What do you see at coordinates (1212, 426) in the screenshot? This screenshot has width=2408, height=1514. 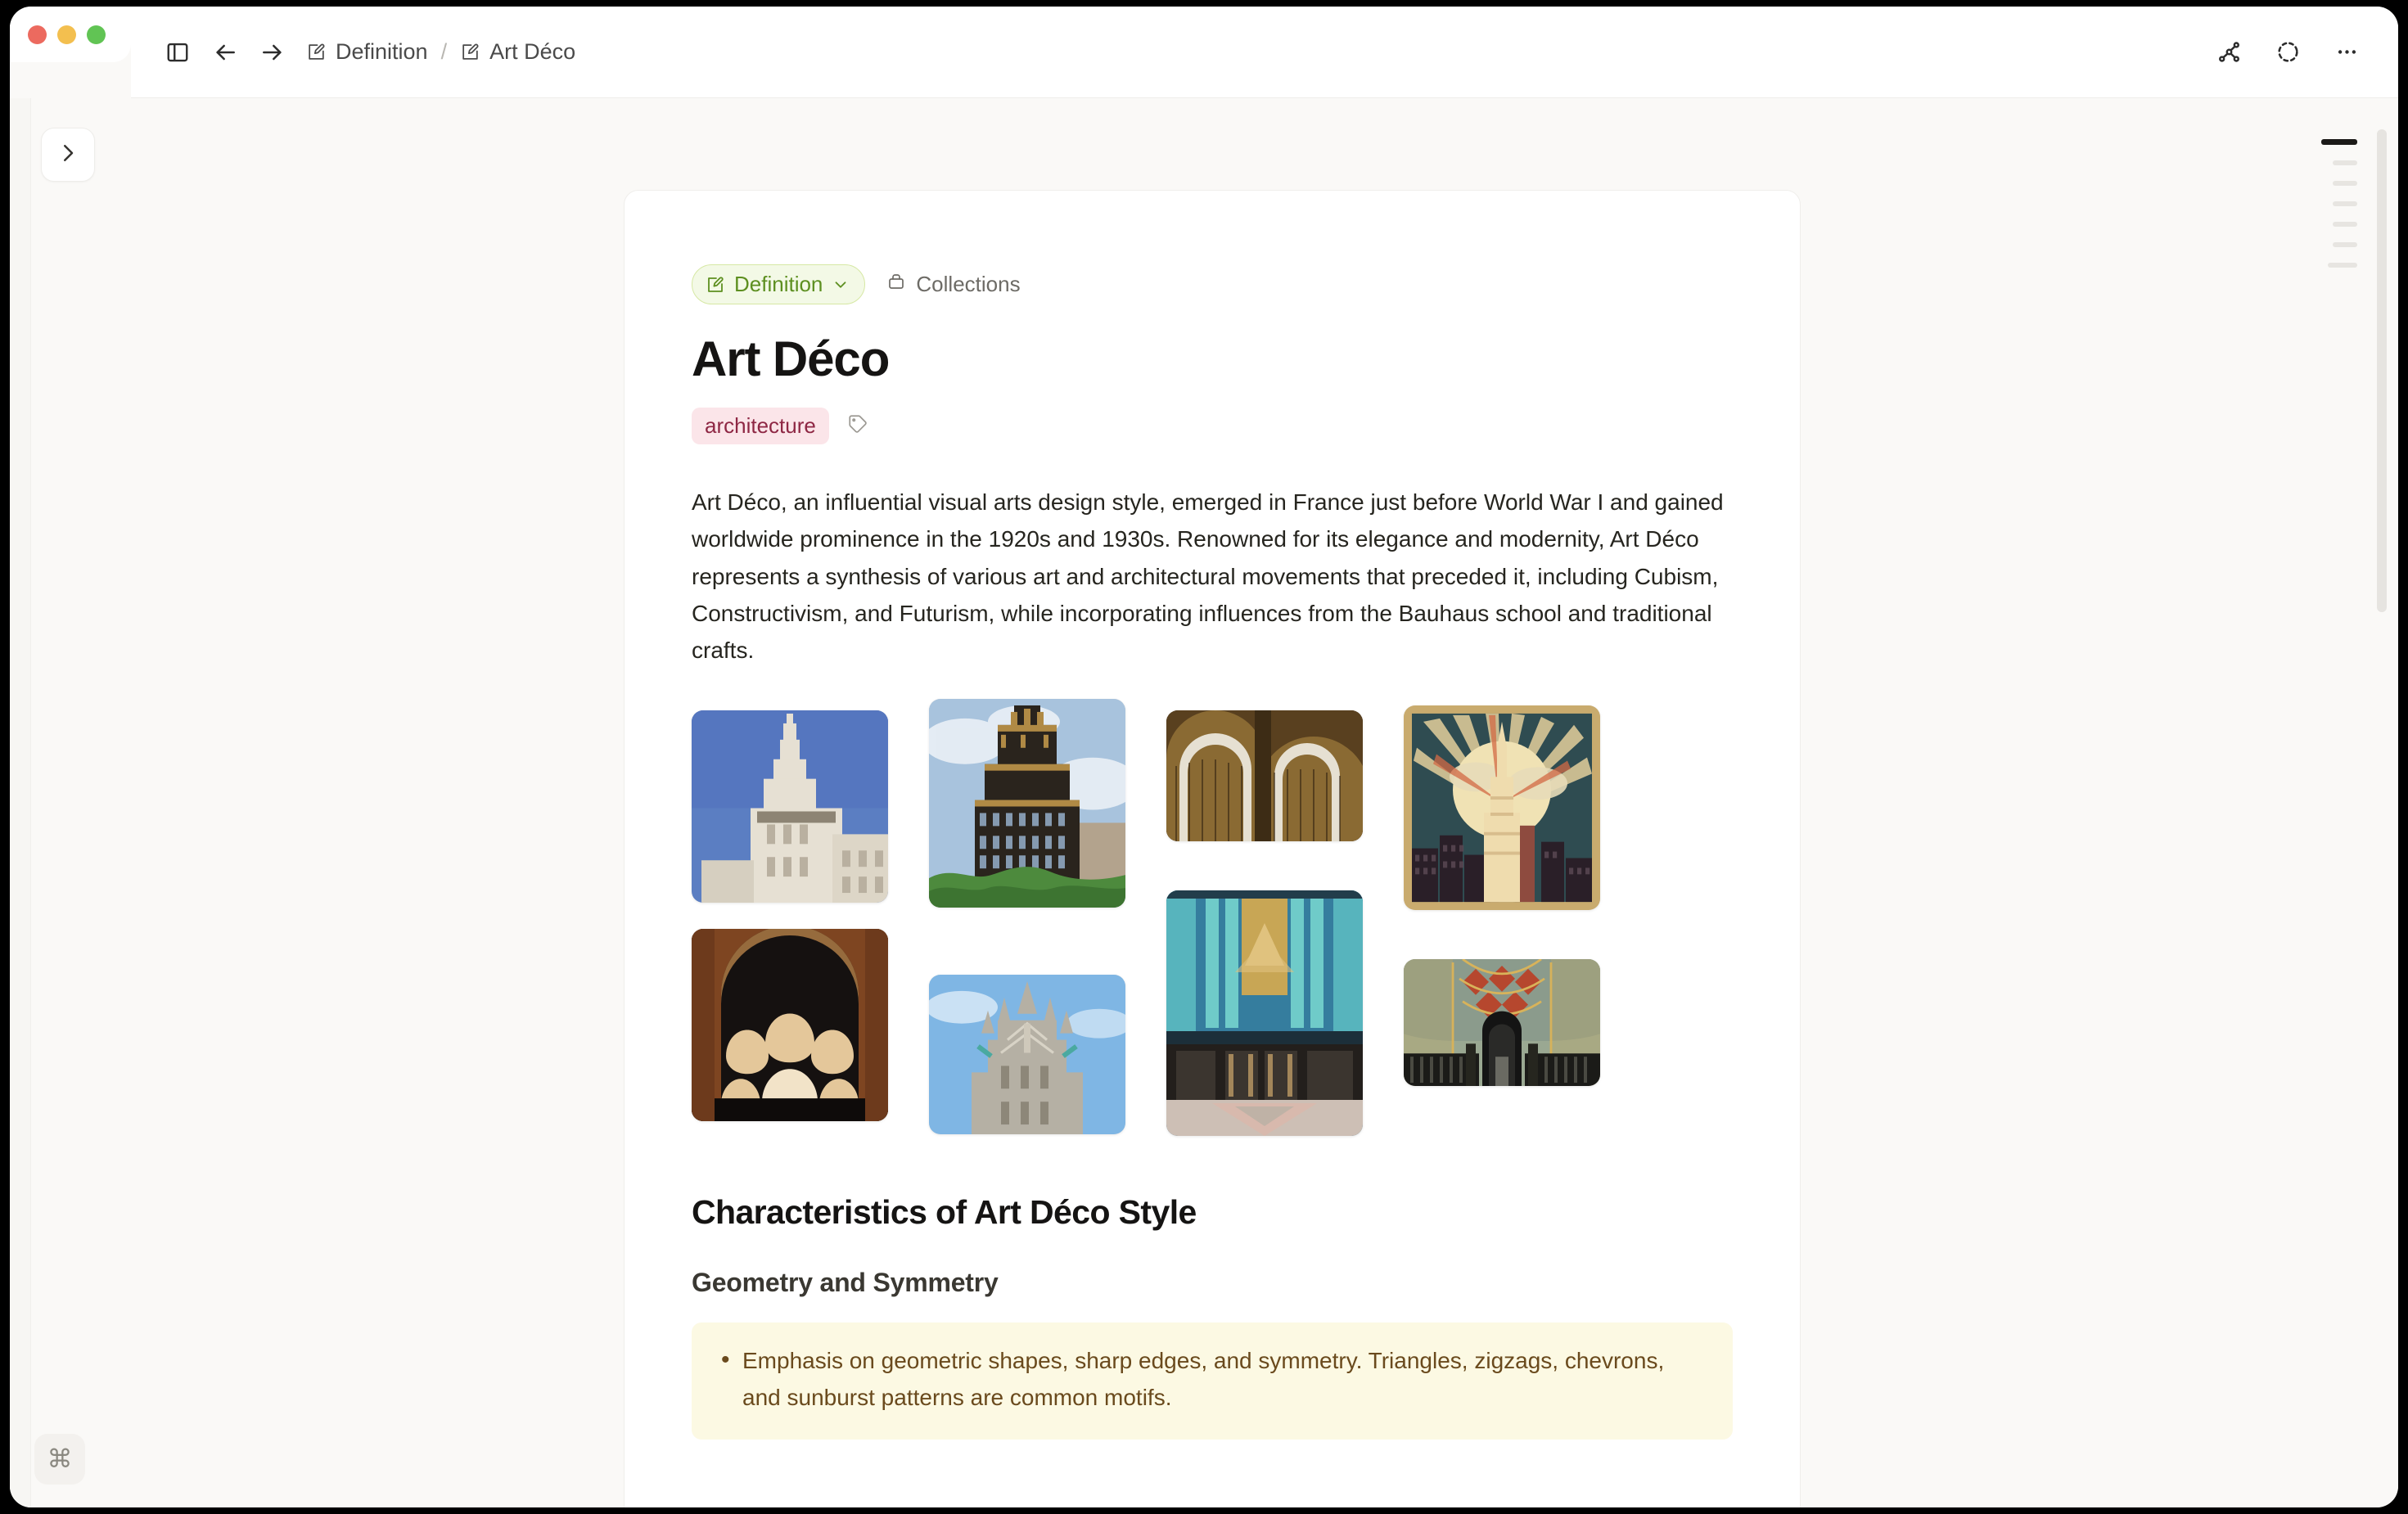 I see `tag-row: architecture` at bounding box center [1212, 426].